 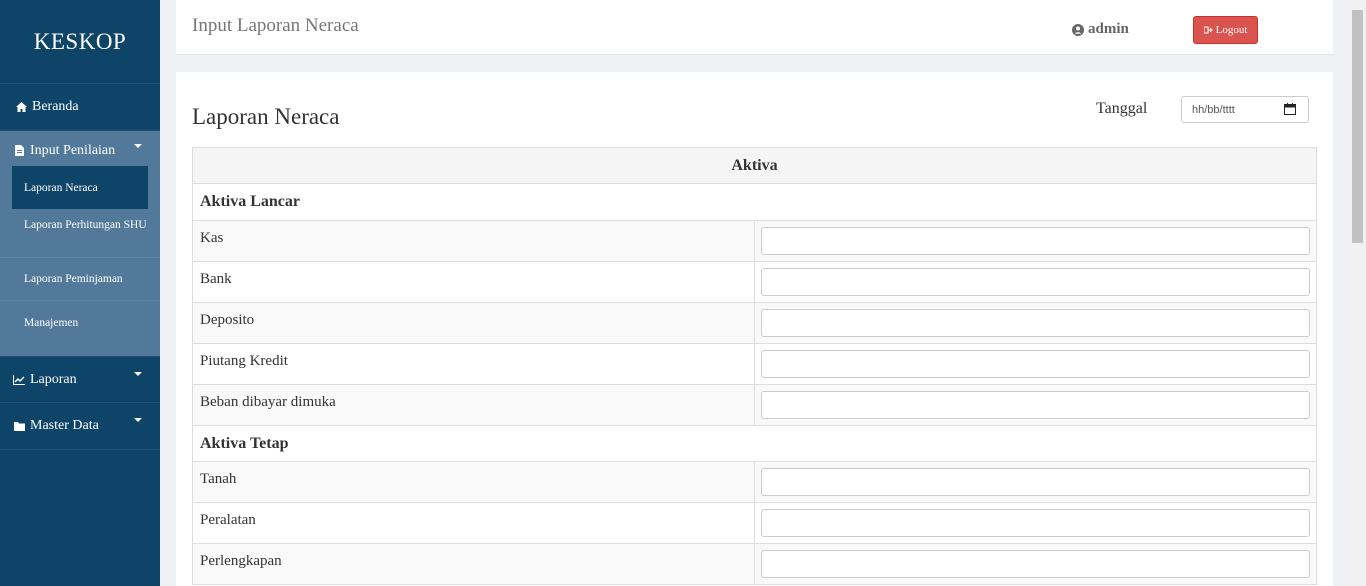 I want to click on row-label-piutang-kredit: Piutang Kredit, so click(x=473, y=364).